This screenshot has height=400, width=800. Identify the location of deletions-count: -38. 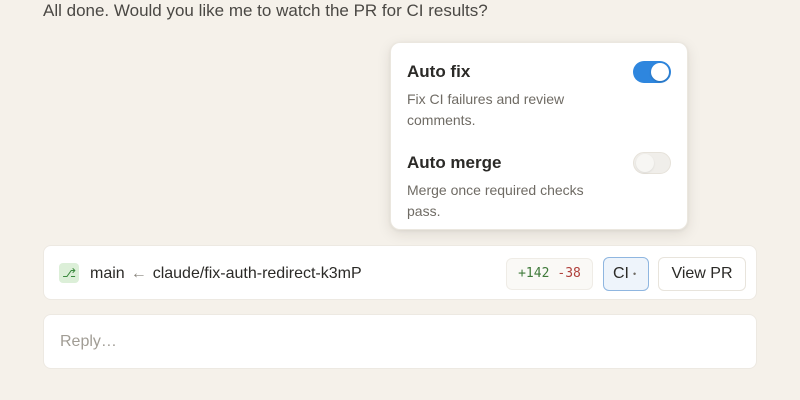
(569, 273).